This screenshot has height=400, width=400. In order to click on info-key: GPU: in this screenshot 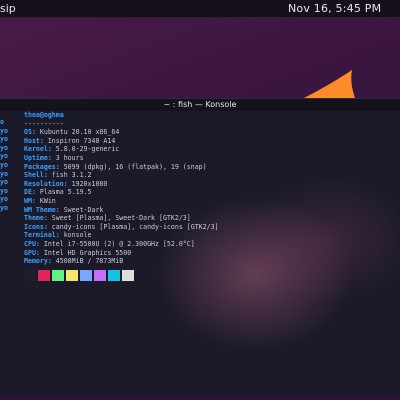, I will do `click(34, 252)`.